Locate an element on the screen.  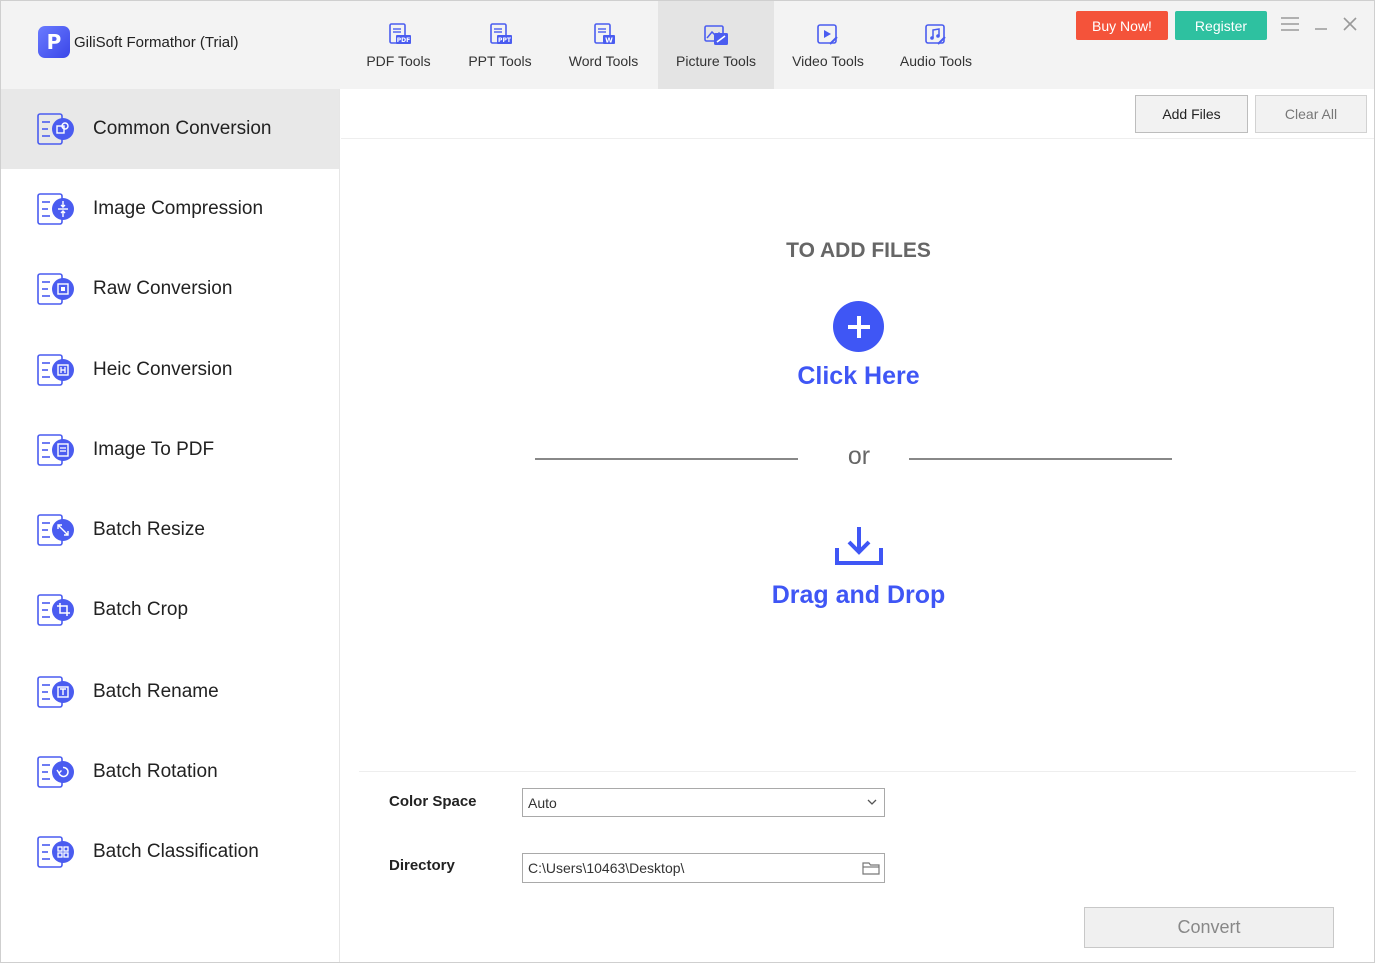
sidebar-item-label: Raw Conversion is located at coordinates (163, 288).